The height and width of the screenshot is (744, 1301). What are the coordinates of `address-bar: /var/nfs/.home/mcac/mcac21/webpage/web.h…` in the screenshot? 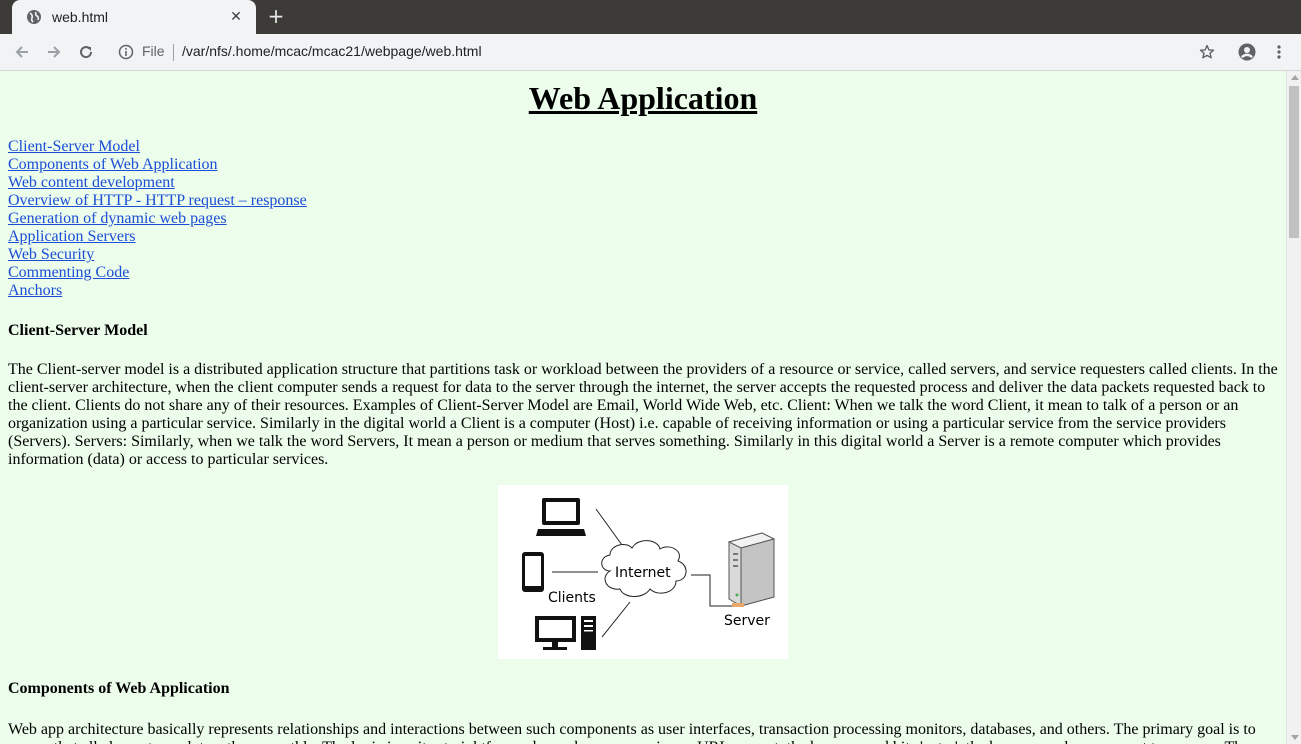 It's located at (332, 51).